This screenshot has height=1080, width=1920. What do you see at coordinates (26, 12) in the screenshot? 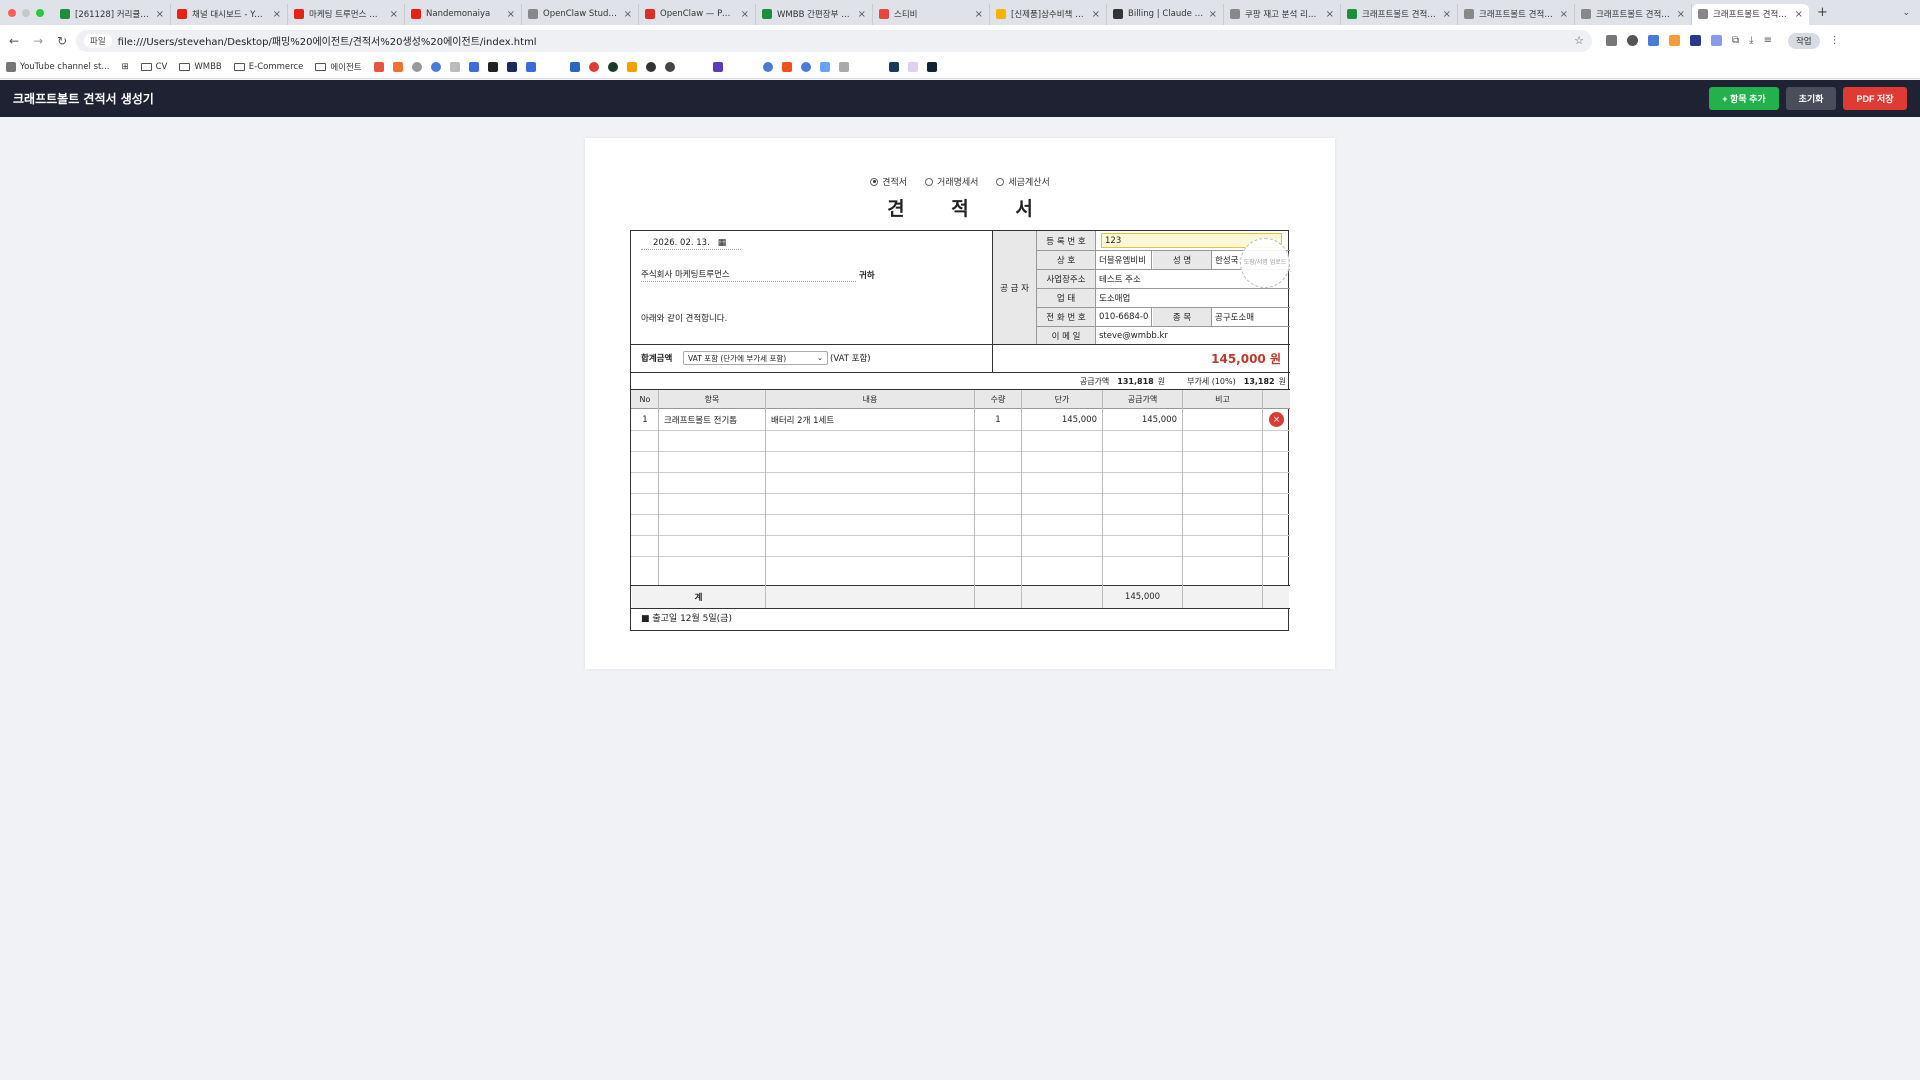
I see `minimize-window-button` at bounding box center [26, 12].